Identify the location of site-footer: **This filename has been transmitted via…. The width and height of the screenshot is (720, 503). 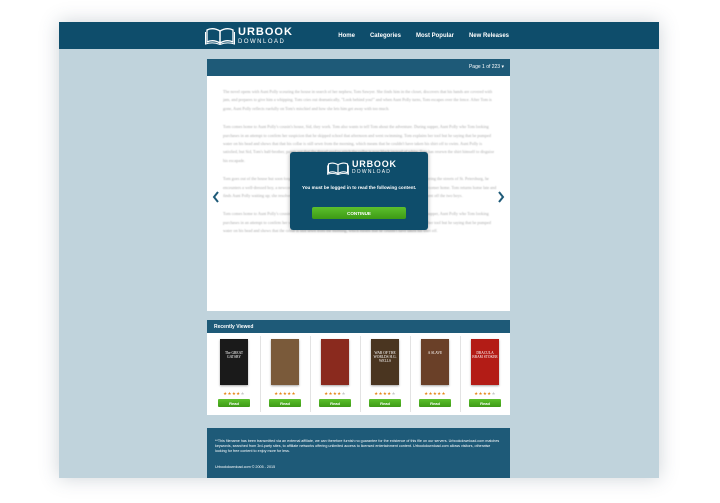
(358, 453).